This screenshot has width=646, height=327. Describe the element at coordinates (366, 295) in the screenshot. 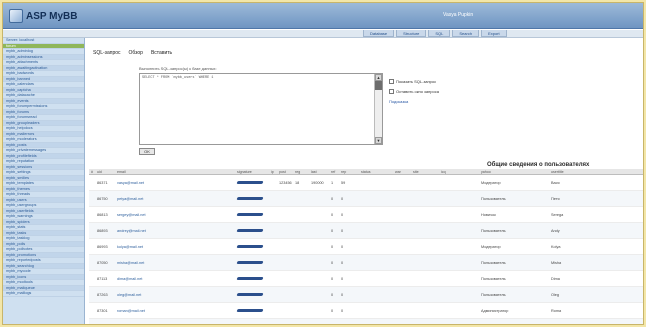

I see `table-row: 87263 oleg@mail.net 0 0 Пользователь Oleg` at that location.